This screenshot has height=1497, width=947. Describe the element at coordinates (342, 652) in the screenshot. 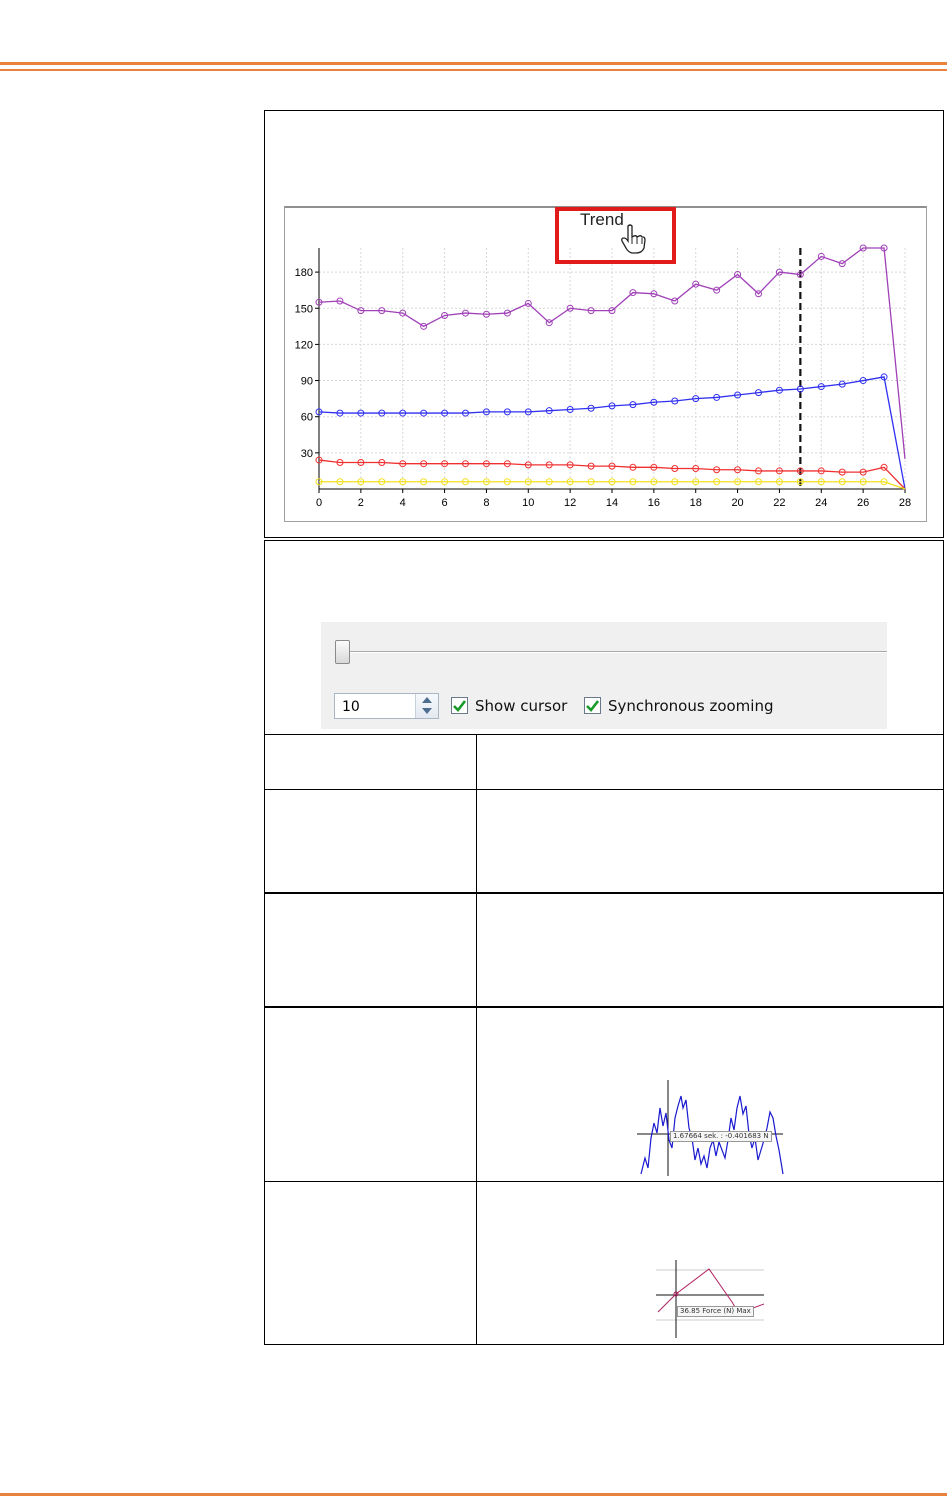

I see `zoom-slider-thumb` at that location.